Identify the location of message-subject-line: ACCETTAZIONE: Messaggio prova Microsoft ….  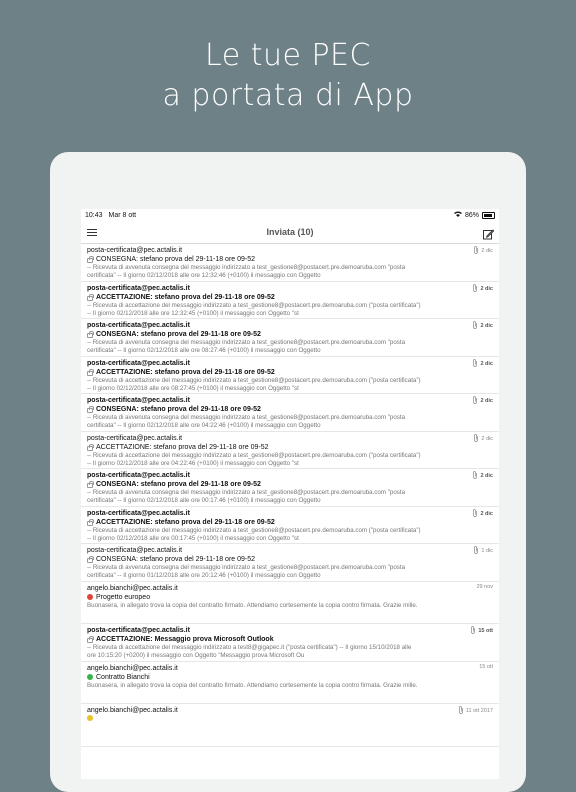
(290, 639).